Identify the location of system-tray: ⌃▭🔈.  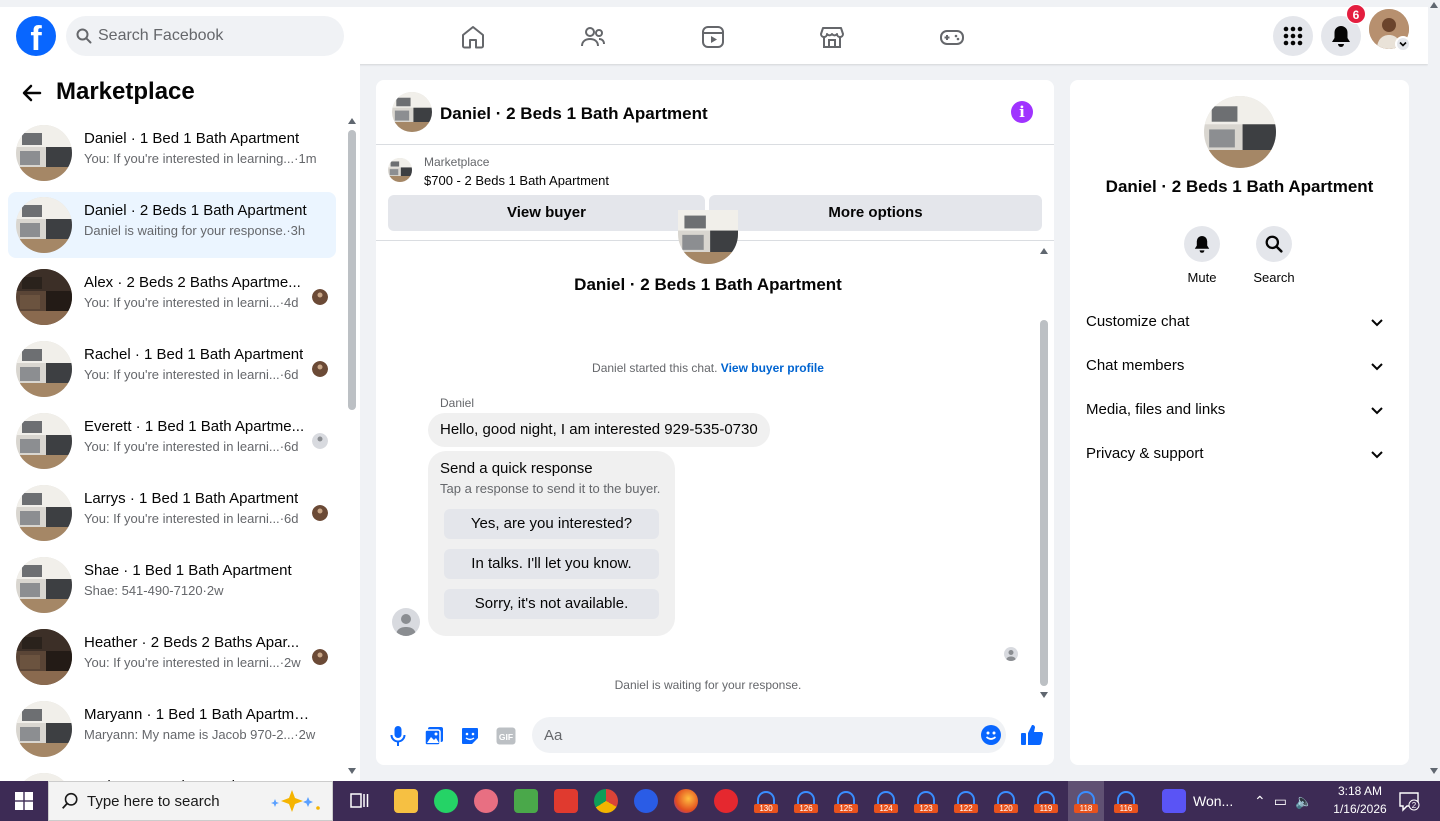
(1287, 801).